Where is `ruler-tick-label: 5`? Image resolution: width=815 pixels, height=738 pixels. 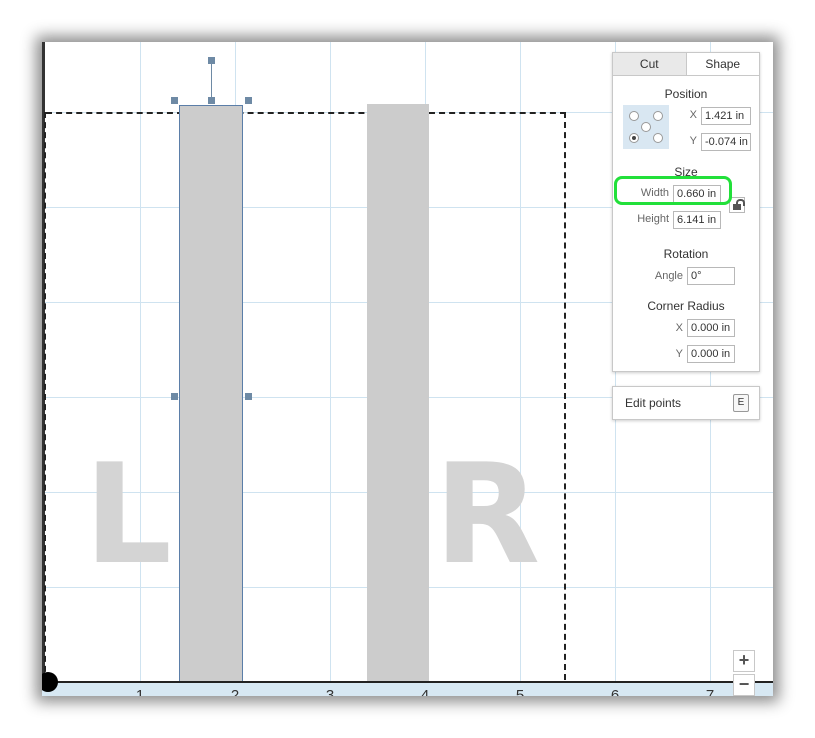 ruler-tick-label: 5 is located at coordinates (520, 691).